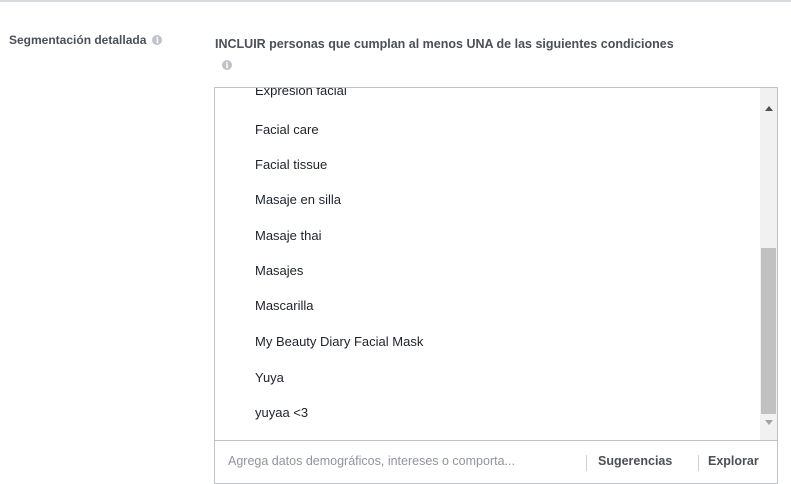 The width and height of the screenshot is (791, 484). What do you see at coordinates (768, 331) in the screenshot?
I see `scrollbar-thumb` at bounding box center [768, 331].